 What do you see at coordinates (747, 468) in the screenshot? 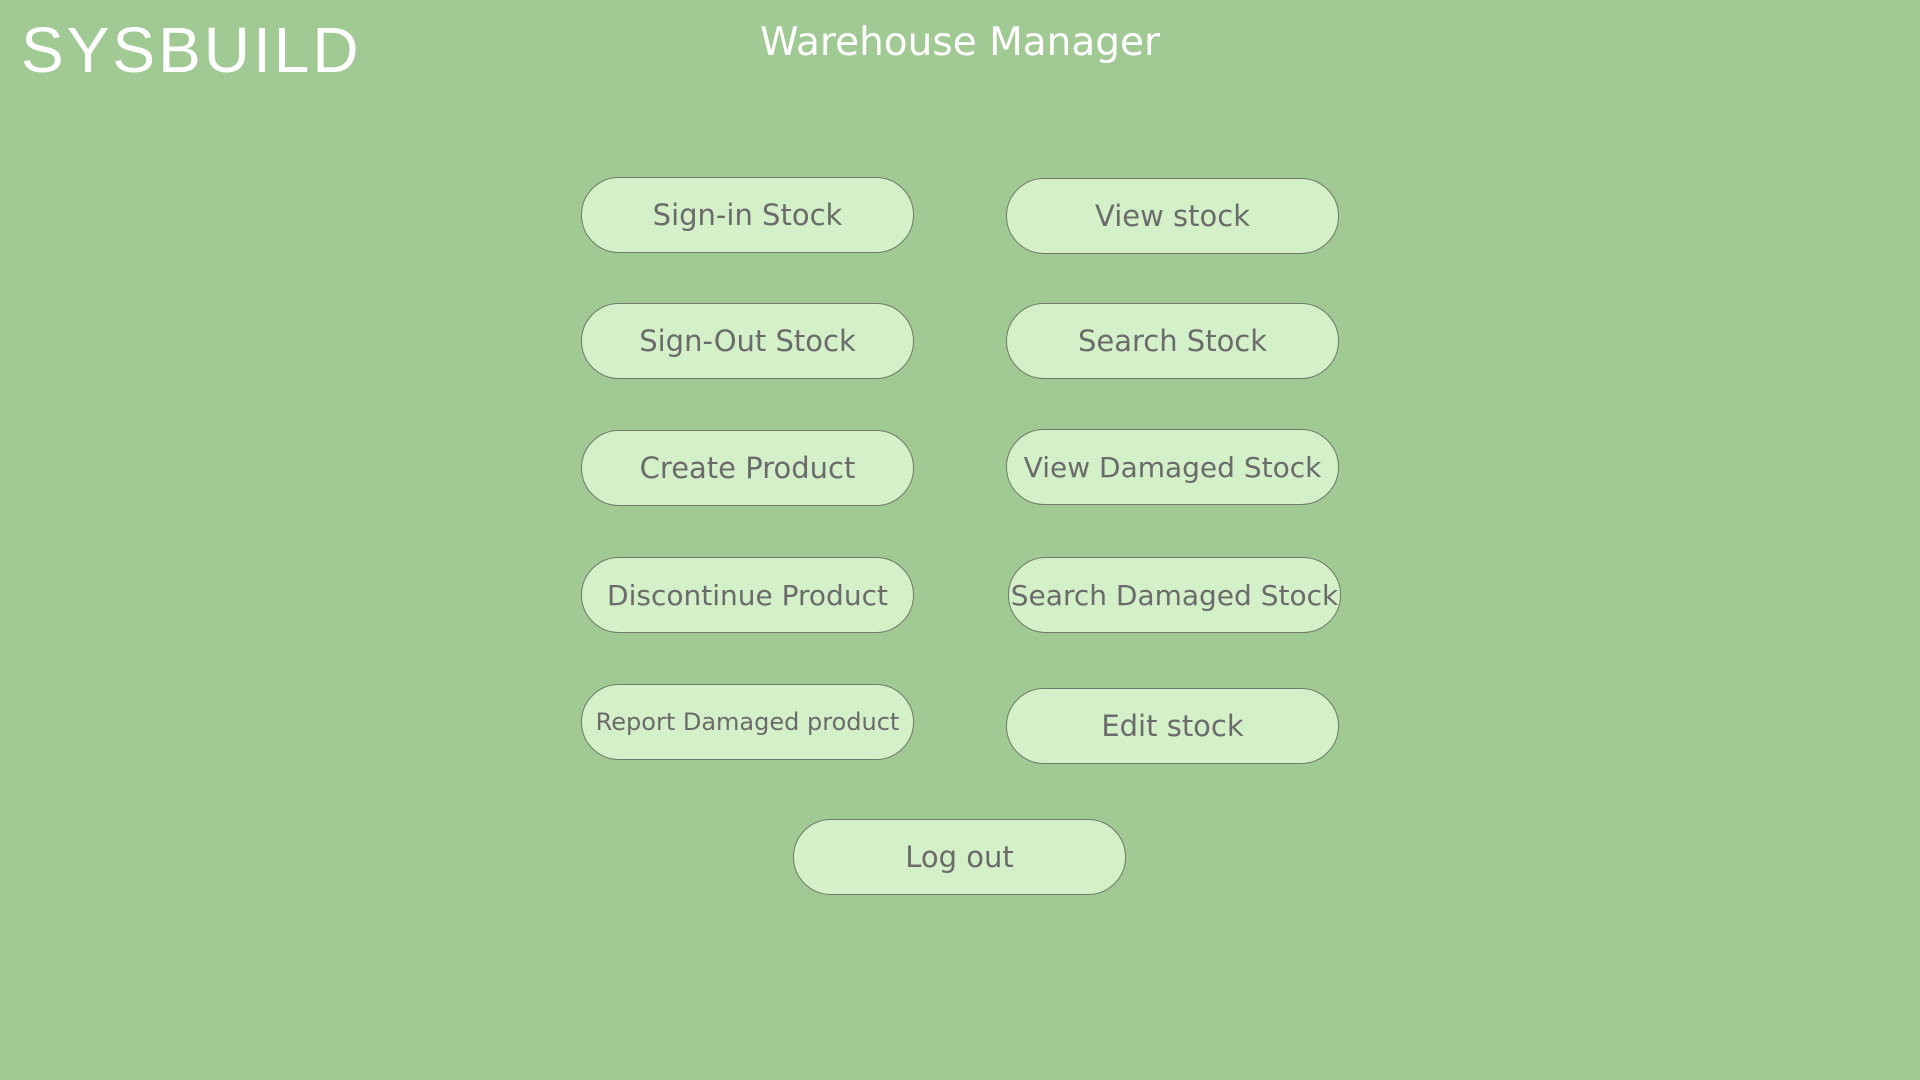
I see `create-product-button: Create Product` at bounding box center [747, 468].